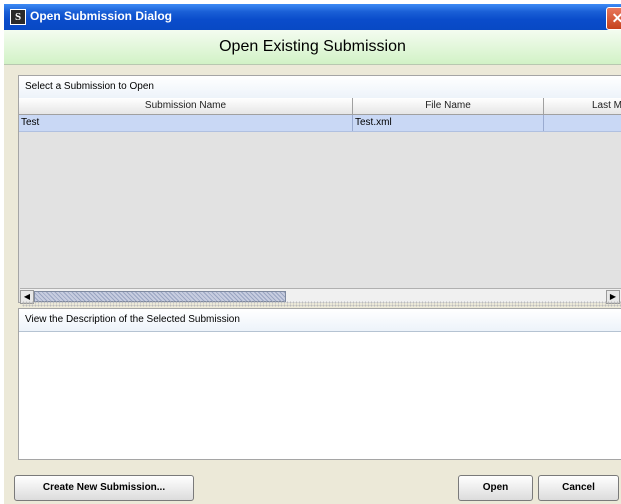 The height and width of the screenshot is (504, 621). What do you see at coordinates (312, 17) in the screenshot?
I see `title-bar: S Open Submission Dialog ✕` at bounding box center [312, 17].